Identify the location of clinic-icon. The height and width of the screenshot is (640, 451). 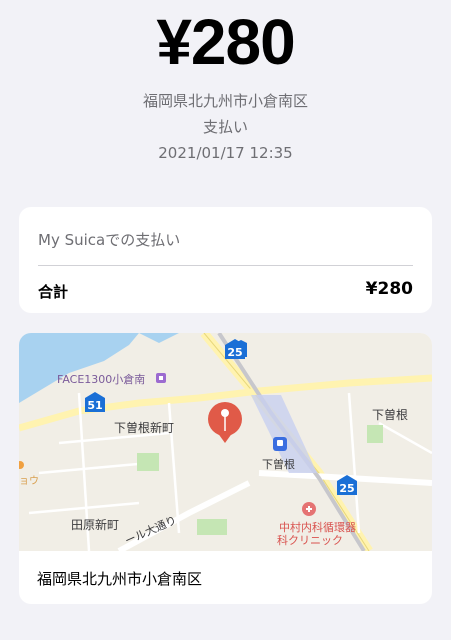
(309, 509).